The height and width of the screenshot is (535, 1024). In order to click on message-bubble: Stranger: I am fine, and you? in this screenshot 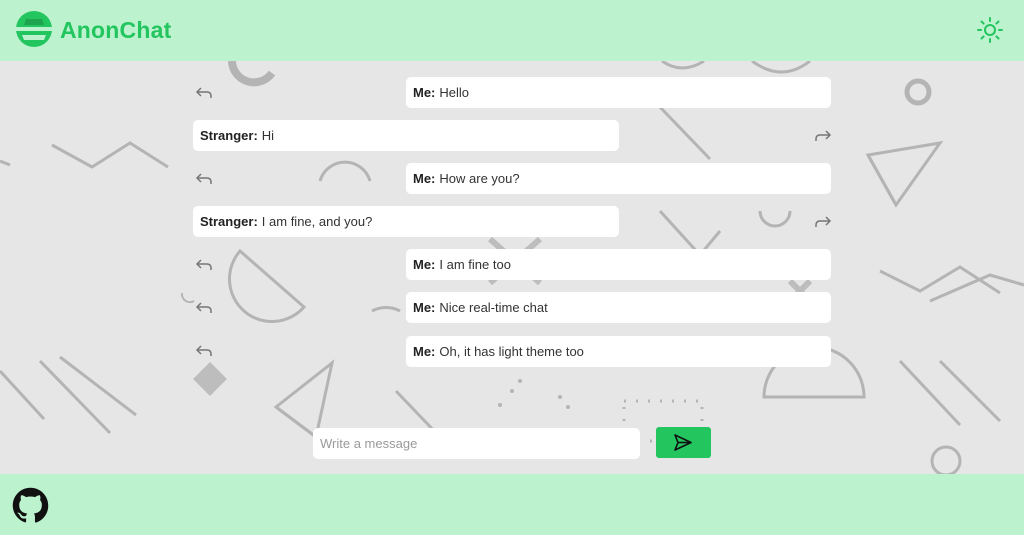, I will do `click(406, 221)`.